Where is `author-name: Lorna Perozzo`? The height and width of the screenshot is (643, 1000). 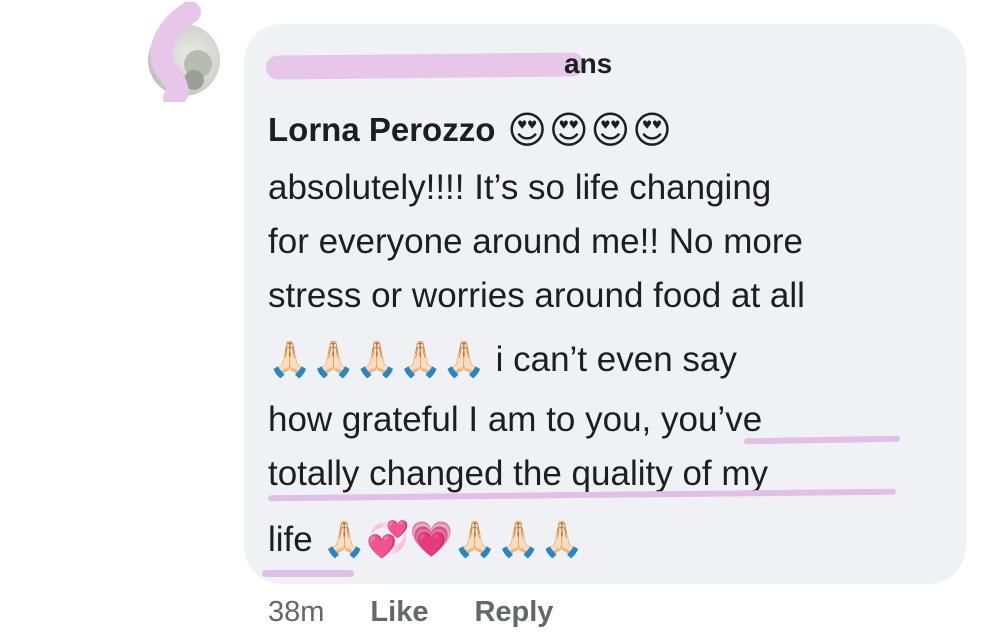 author-name: Lorna Perozzo is located at coordinates (381, 130).